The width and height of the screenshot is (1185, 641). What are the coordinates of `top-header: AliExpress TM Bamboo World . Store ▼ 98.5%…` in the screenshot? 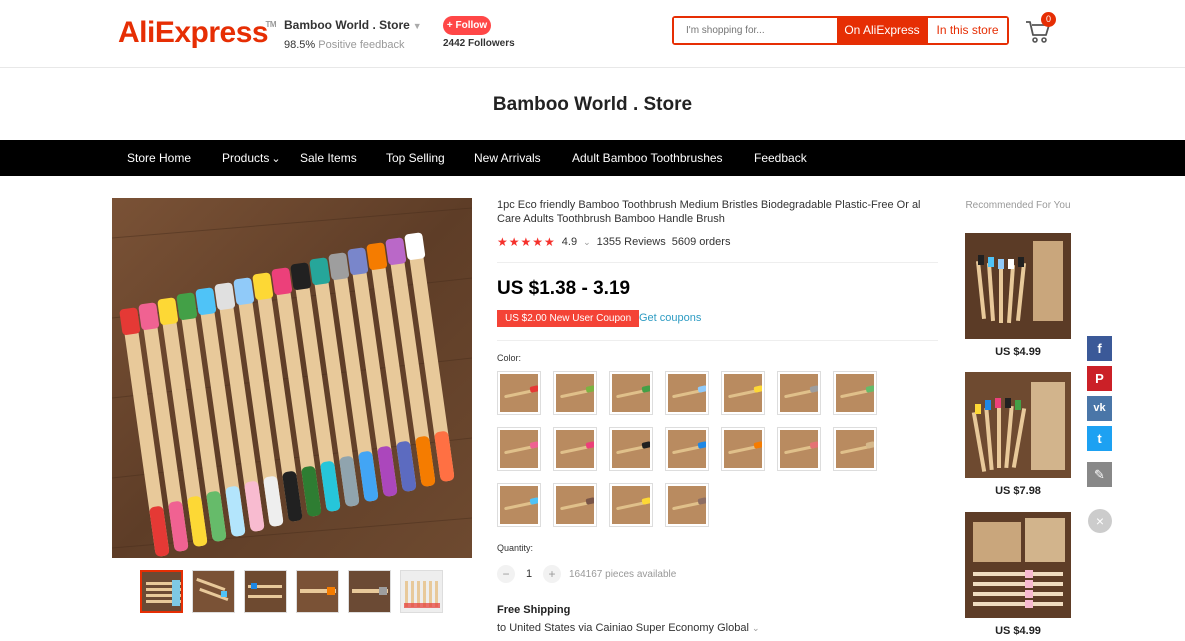 It's located at (592, 34).